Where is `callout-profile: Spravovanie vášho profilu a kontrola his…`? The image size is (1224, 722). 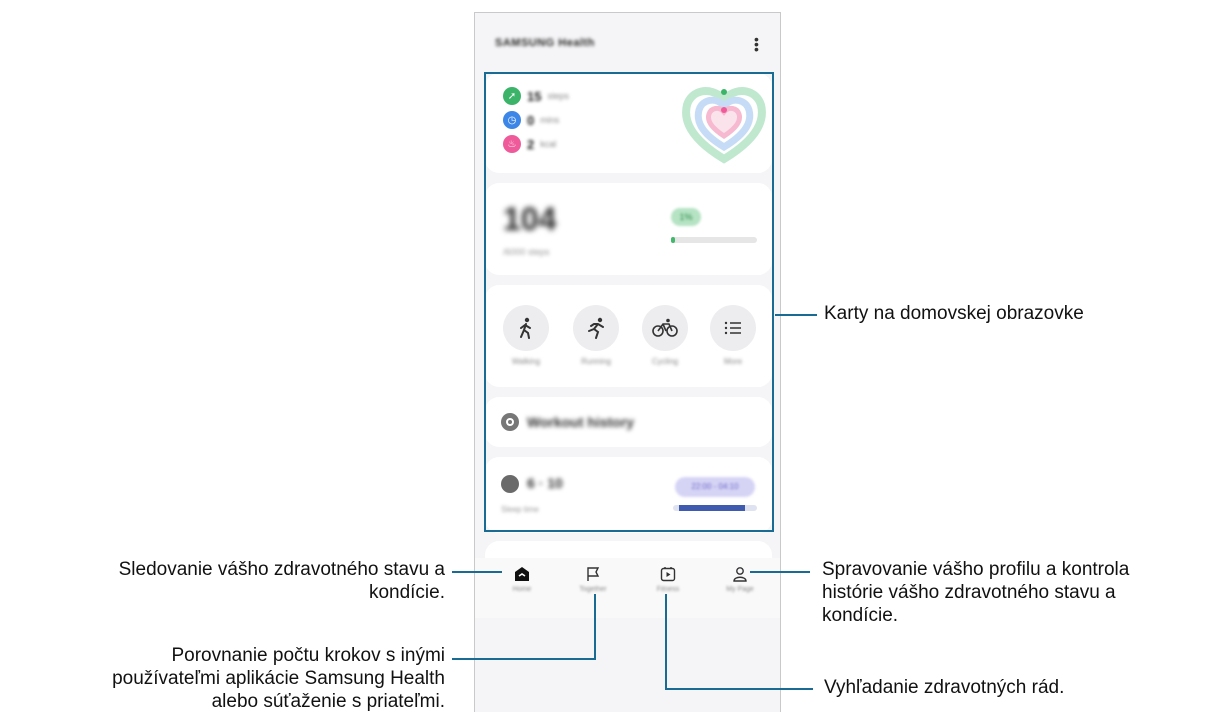
callout-profile: Spravovanie vášho profilu a kontrola his… is located at coordinates (975, 592).